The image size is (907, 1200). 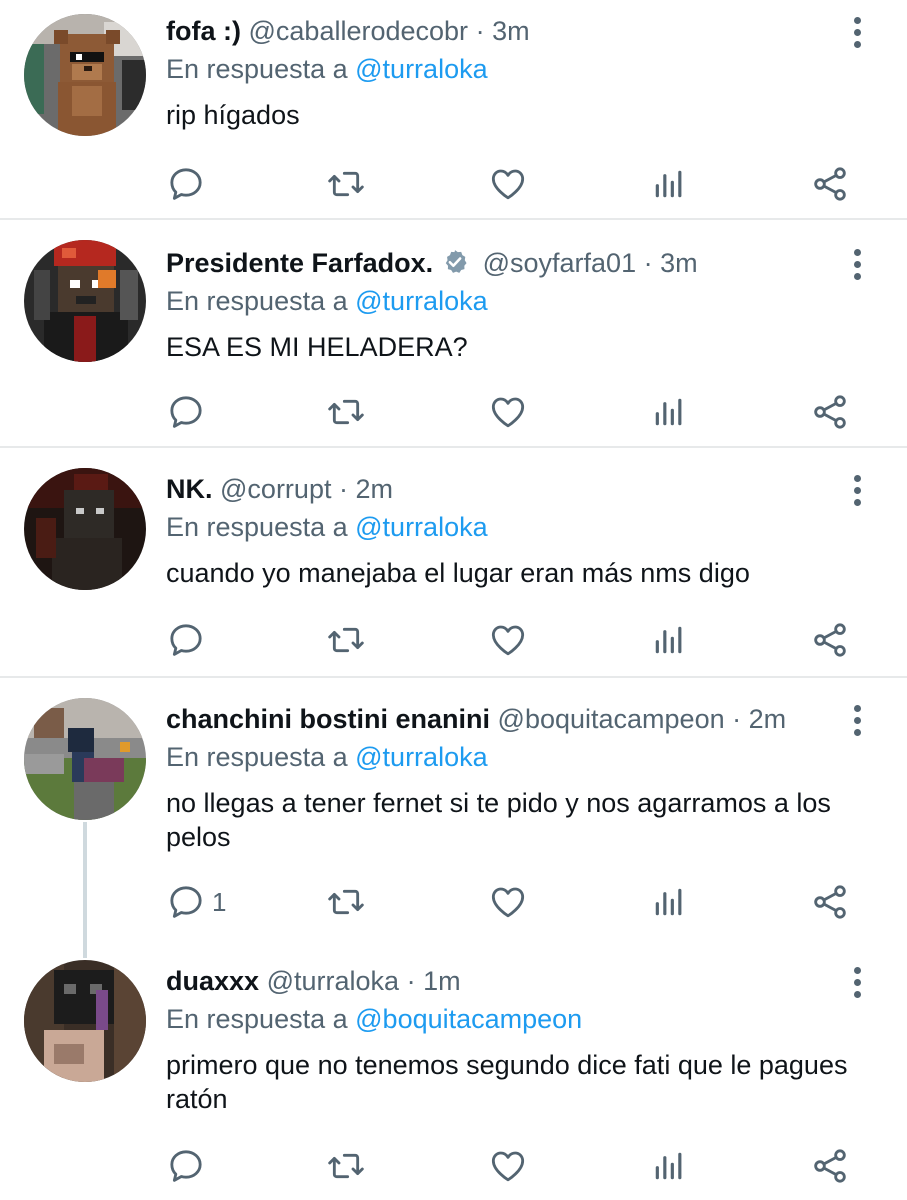 What do you see at coordinates (317, 347) in the screenshot?
I see `tweet-text: ESA ES MI HELADERA?` at bounding box center [317, 347].